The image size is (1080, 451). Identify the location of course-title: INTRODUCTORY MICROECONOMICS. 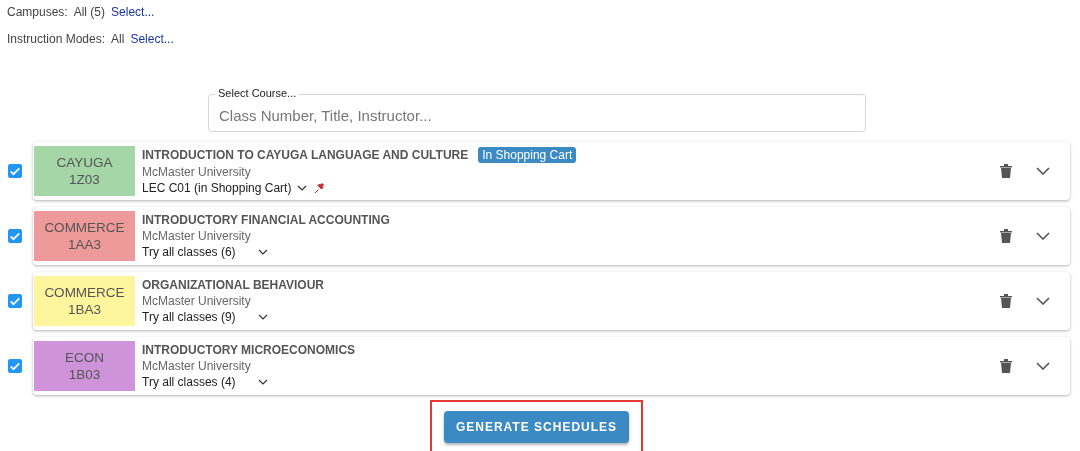
(249, 350).